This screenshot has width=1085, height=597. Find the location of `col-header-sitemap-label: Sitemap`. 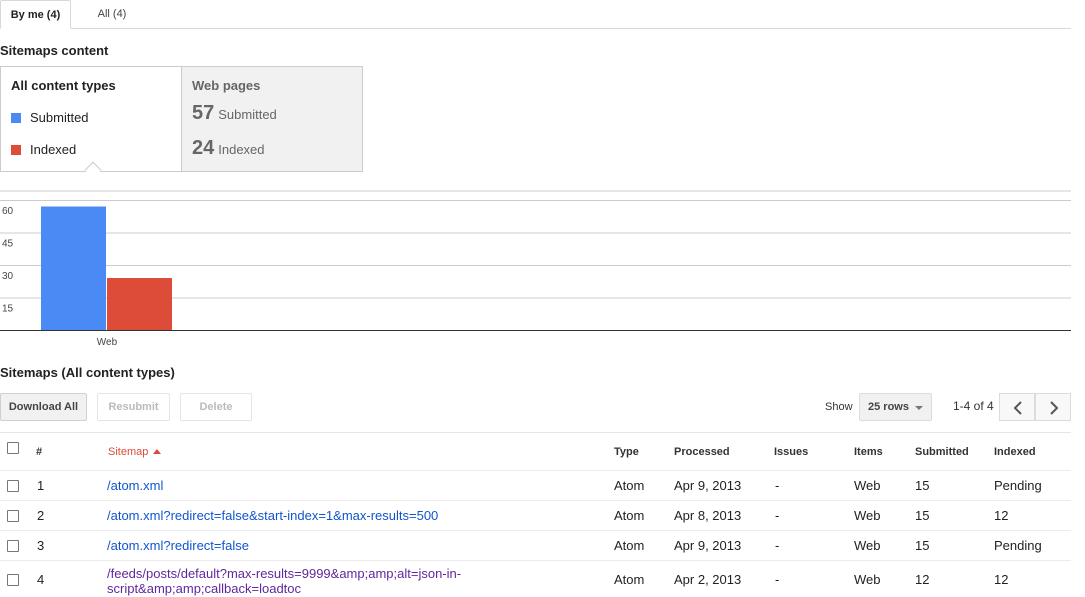

col-header-sitemap-label: Sitemap is located at coordinates (128, 452).